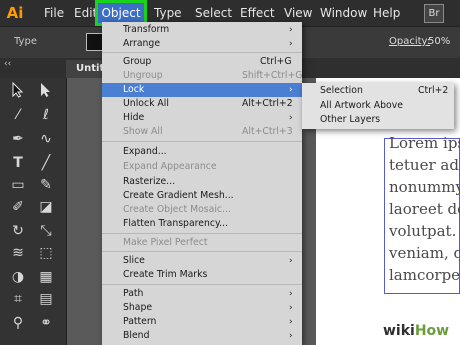 This screenshot has height=345, width=460. I want to click on menu-item-unlock-all: Unlock All Alt+Ctrl+2, so click(202, 104).